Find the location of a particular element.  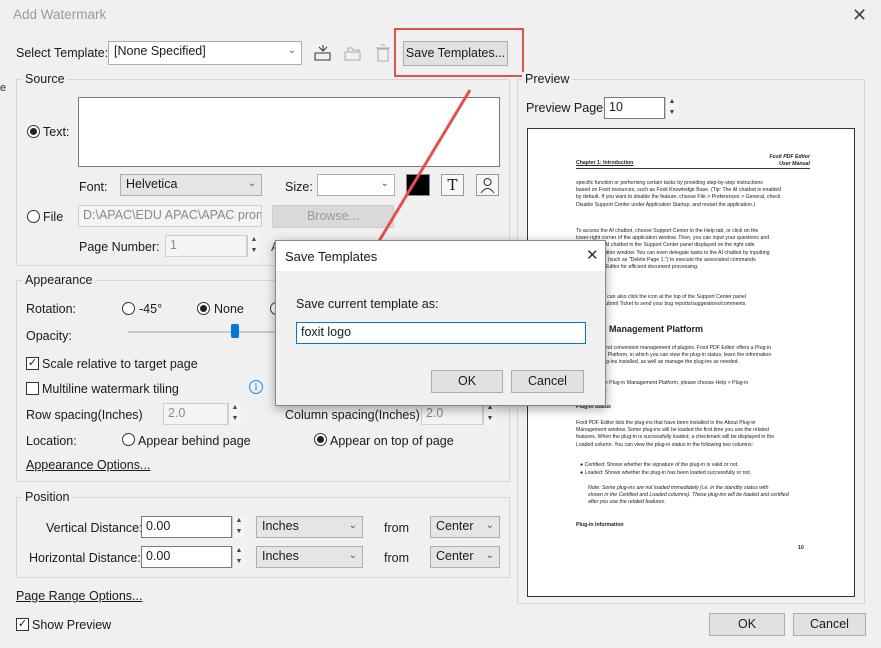

doc-header-1: Foxit PDF Editor is located at coordinates (789, 157).